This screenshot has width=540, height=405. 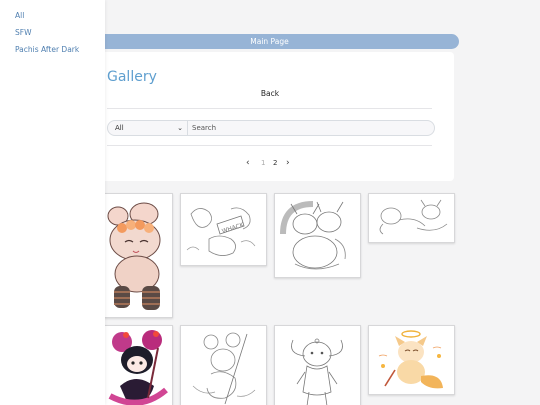 I want to click on search-input, so click(x=310, y=128).